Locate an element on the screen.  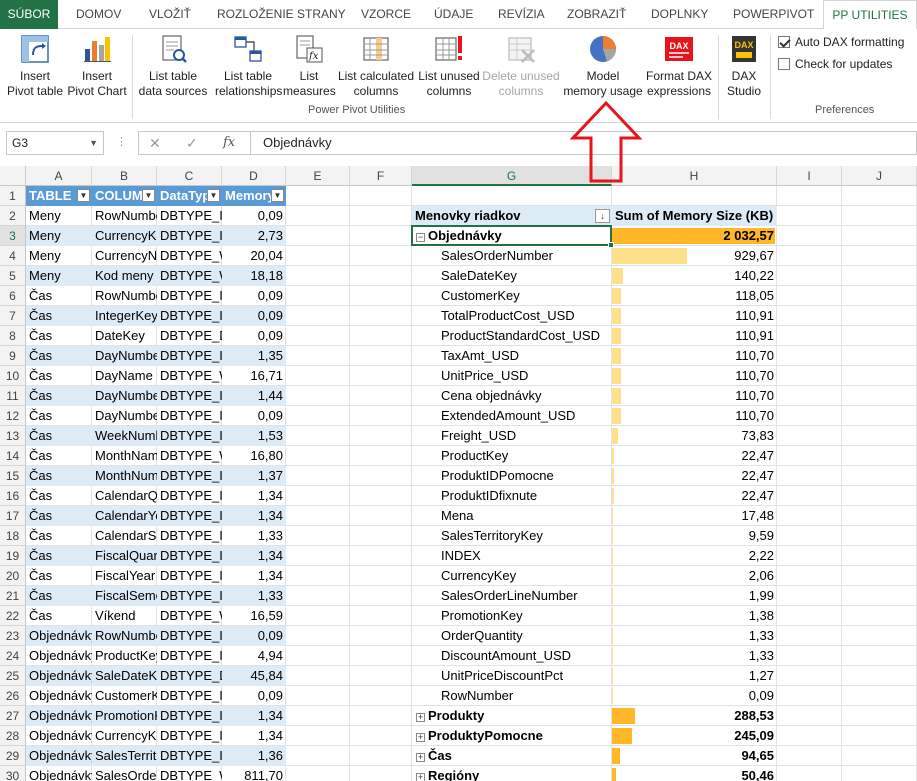
table-cell: DayNumberOfYear is located at coordinates (124, 416).